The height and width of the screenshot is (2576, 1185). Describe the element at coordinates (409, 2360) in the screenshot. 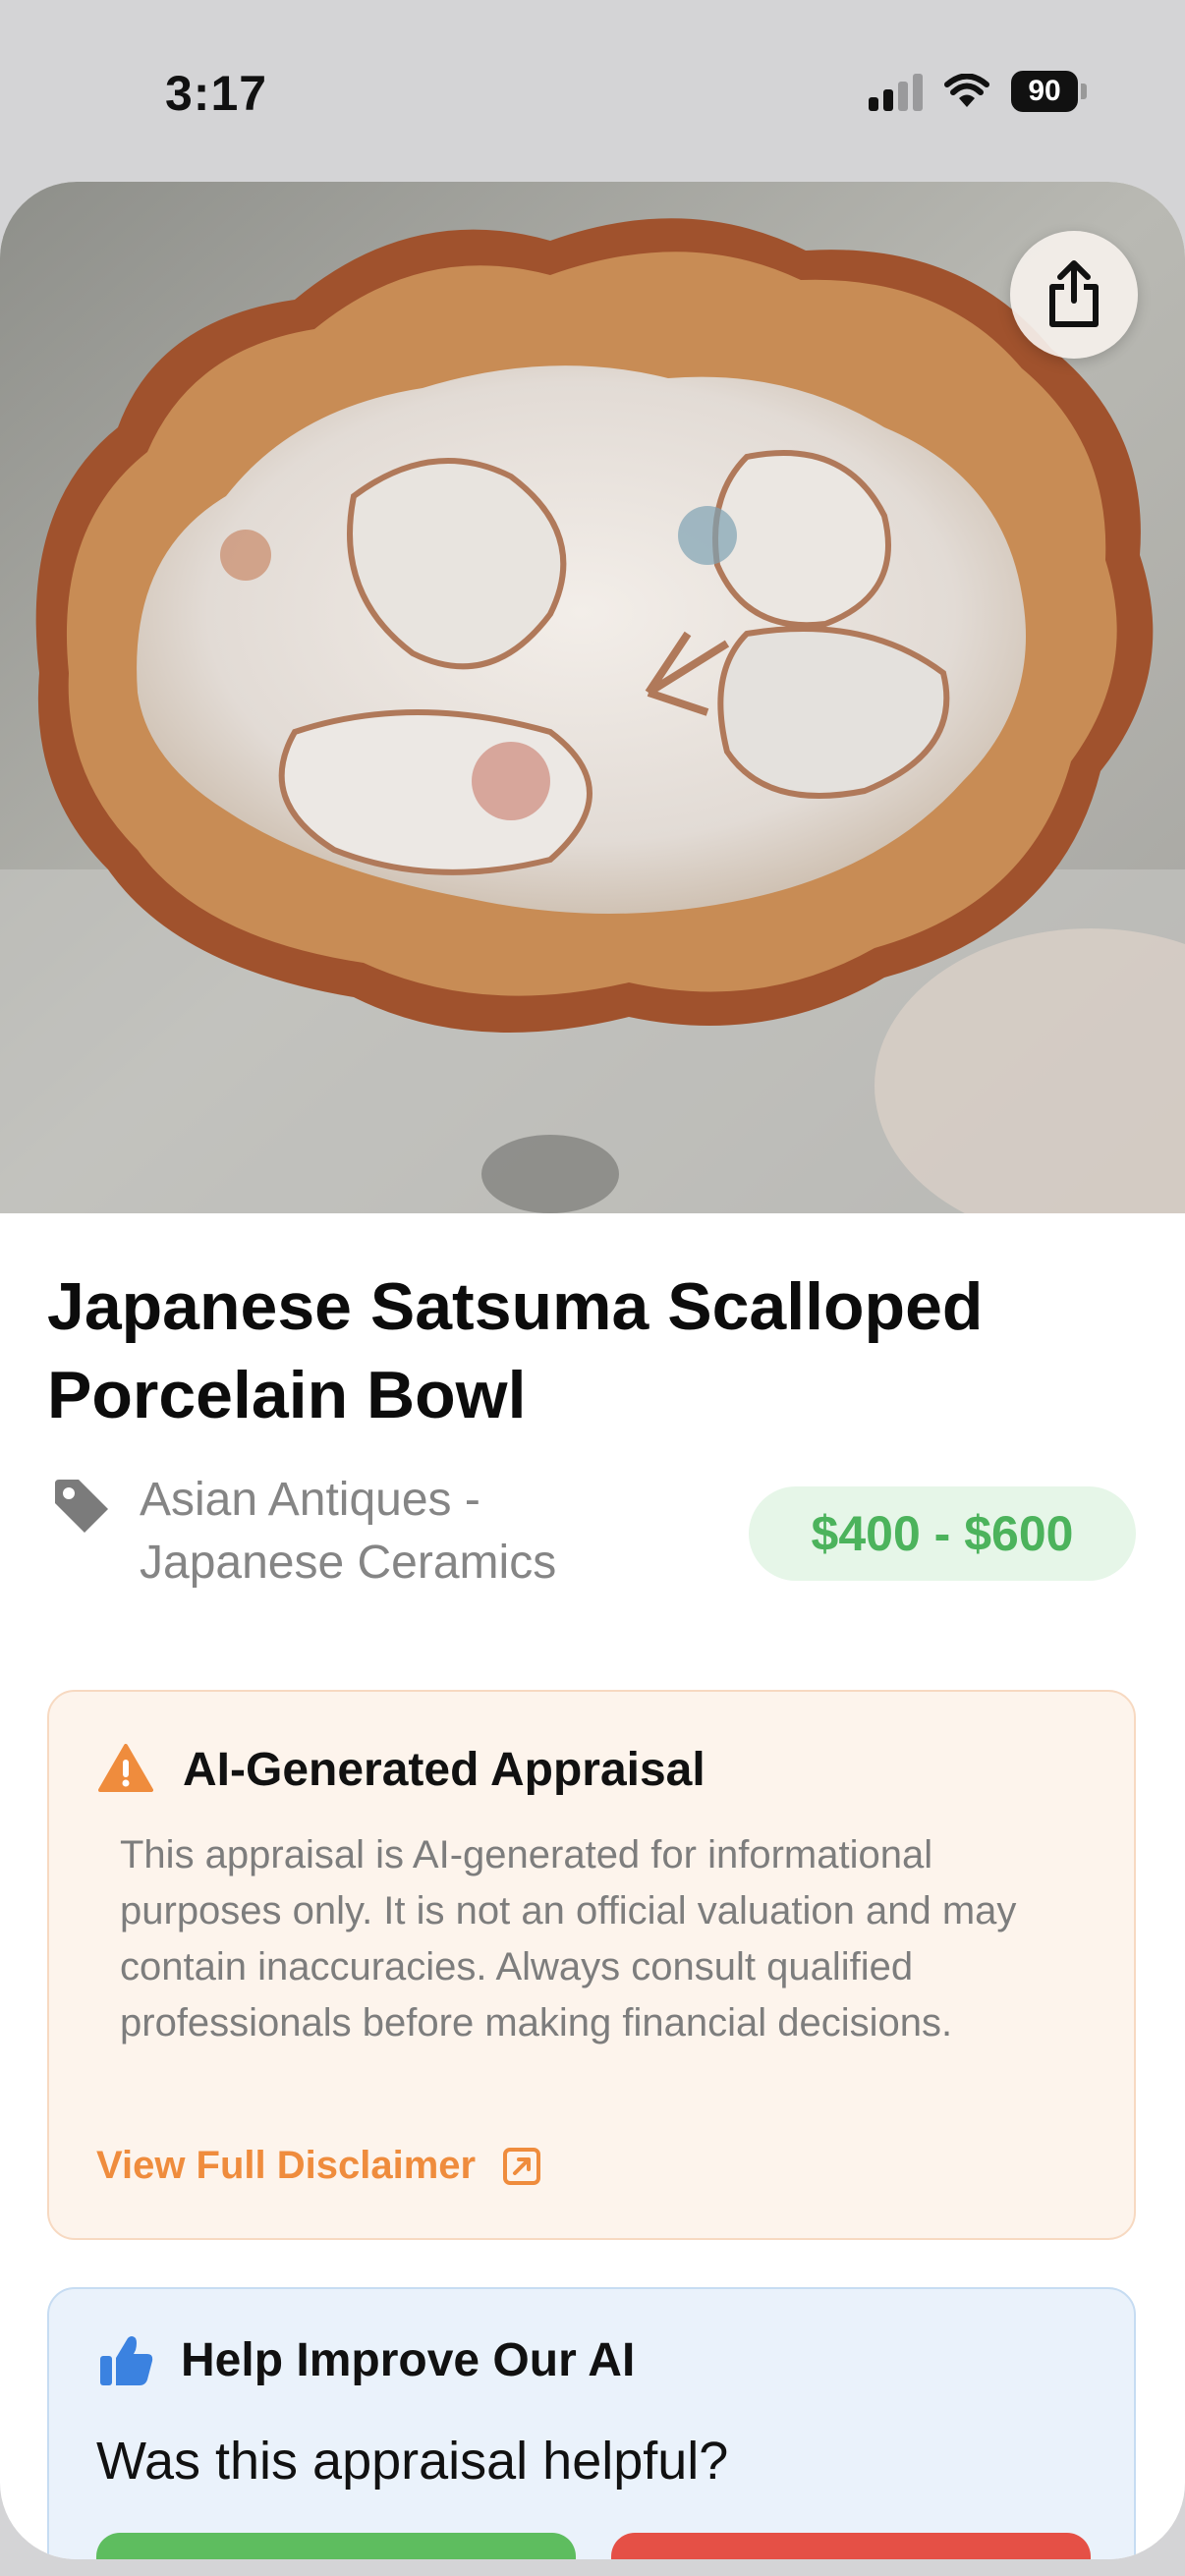

I see `feedback-title: Help Improve Our AI` at that location.